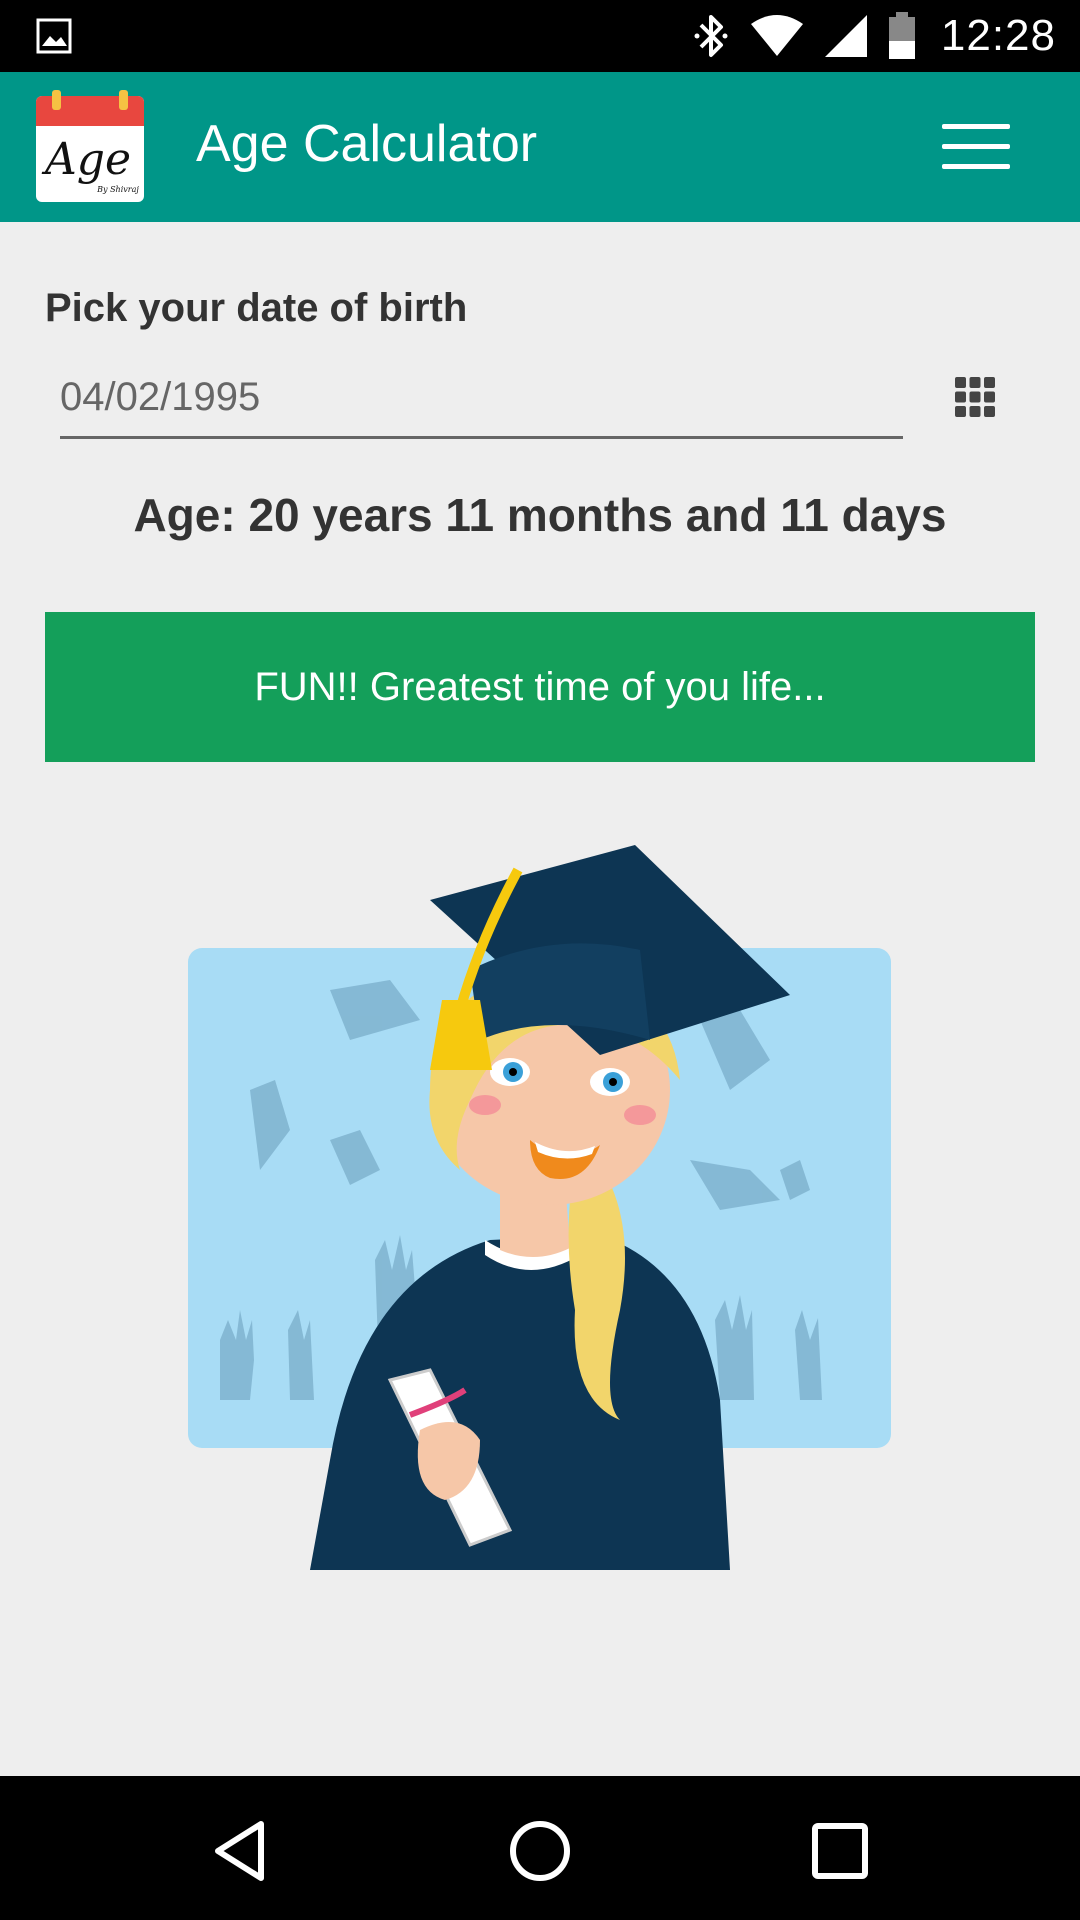  Describe the element at coordinates (901, 35) in the screenshot. I see `battery-icon` at that location.